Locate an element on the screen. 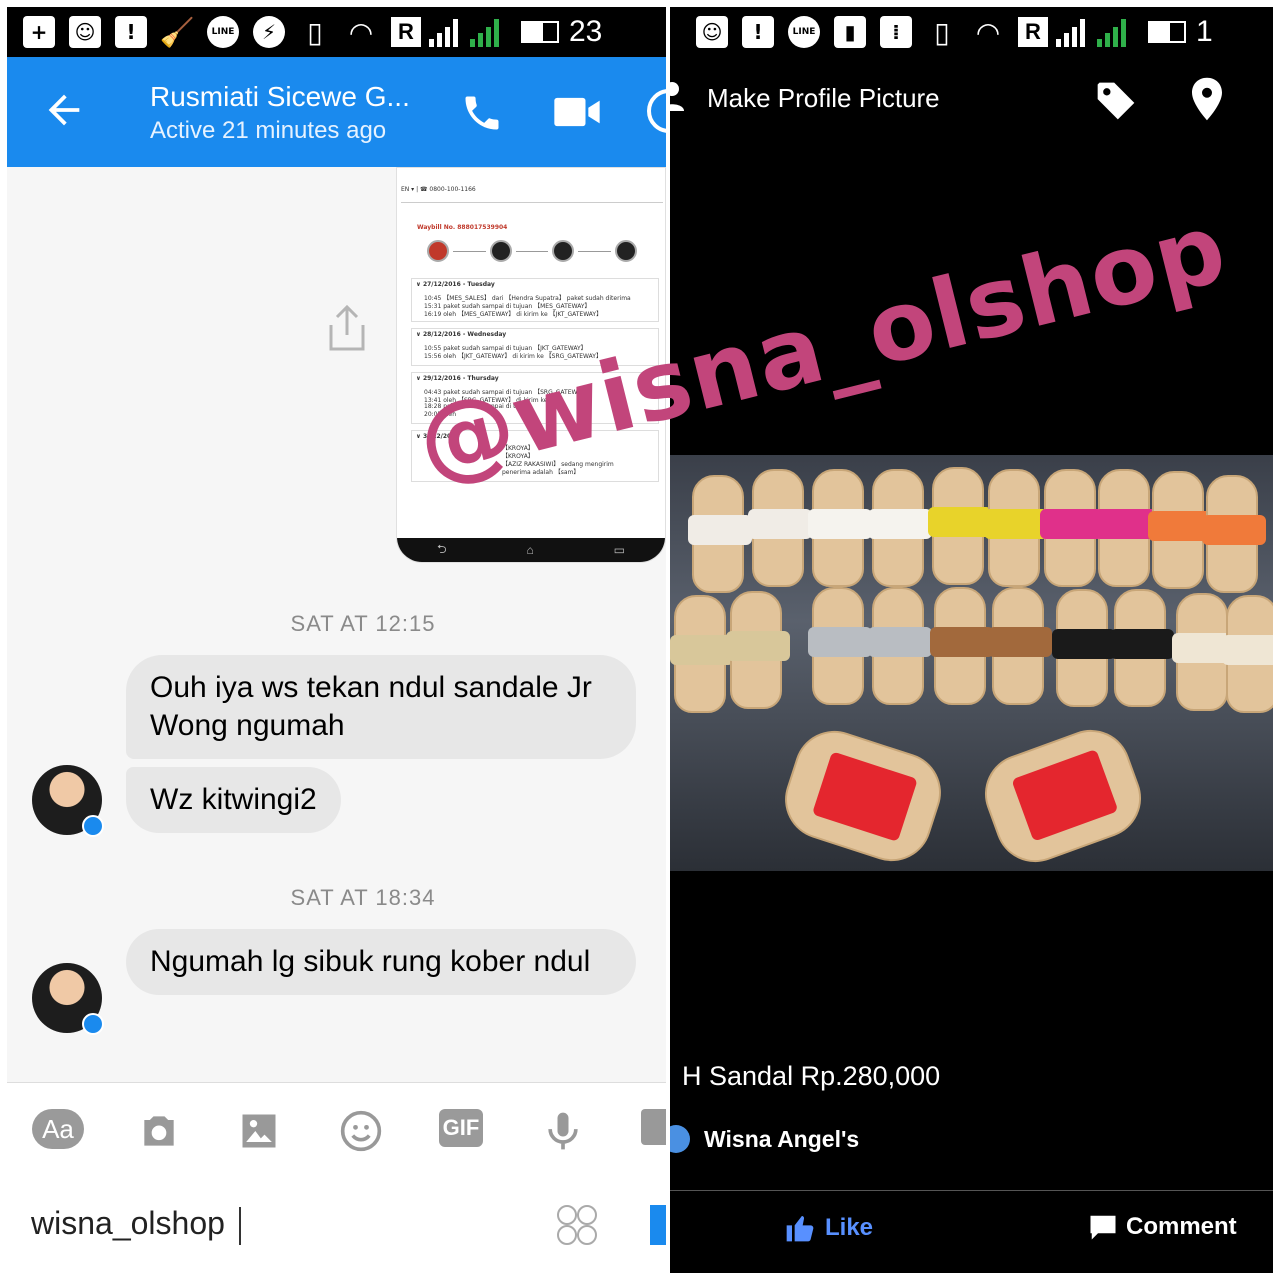  cleaner-icon: 🧹 is located at coordinates (177, 32).